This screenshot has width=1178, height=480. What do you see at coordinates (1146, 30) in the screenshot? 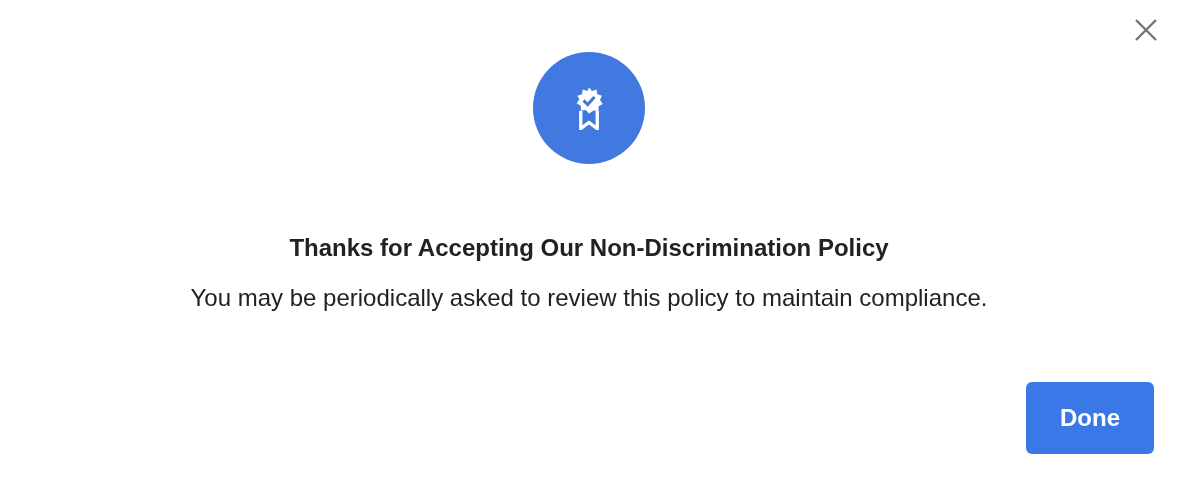
I see `close-icon` at bounding box center [1146, 30].